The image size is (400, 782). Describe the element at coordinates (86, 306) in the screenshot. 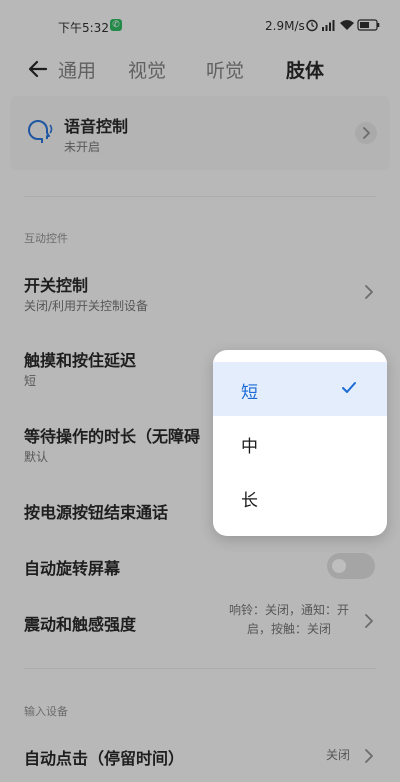

I see `switch-control-subtitle: 关闭/利用开关控制设备` at that location.